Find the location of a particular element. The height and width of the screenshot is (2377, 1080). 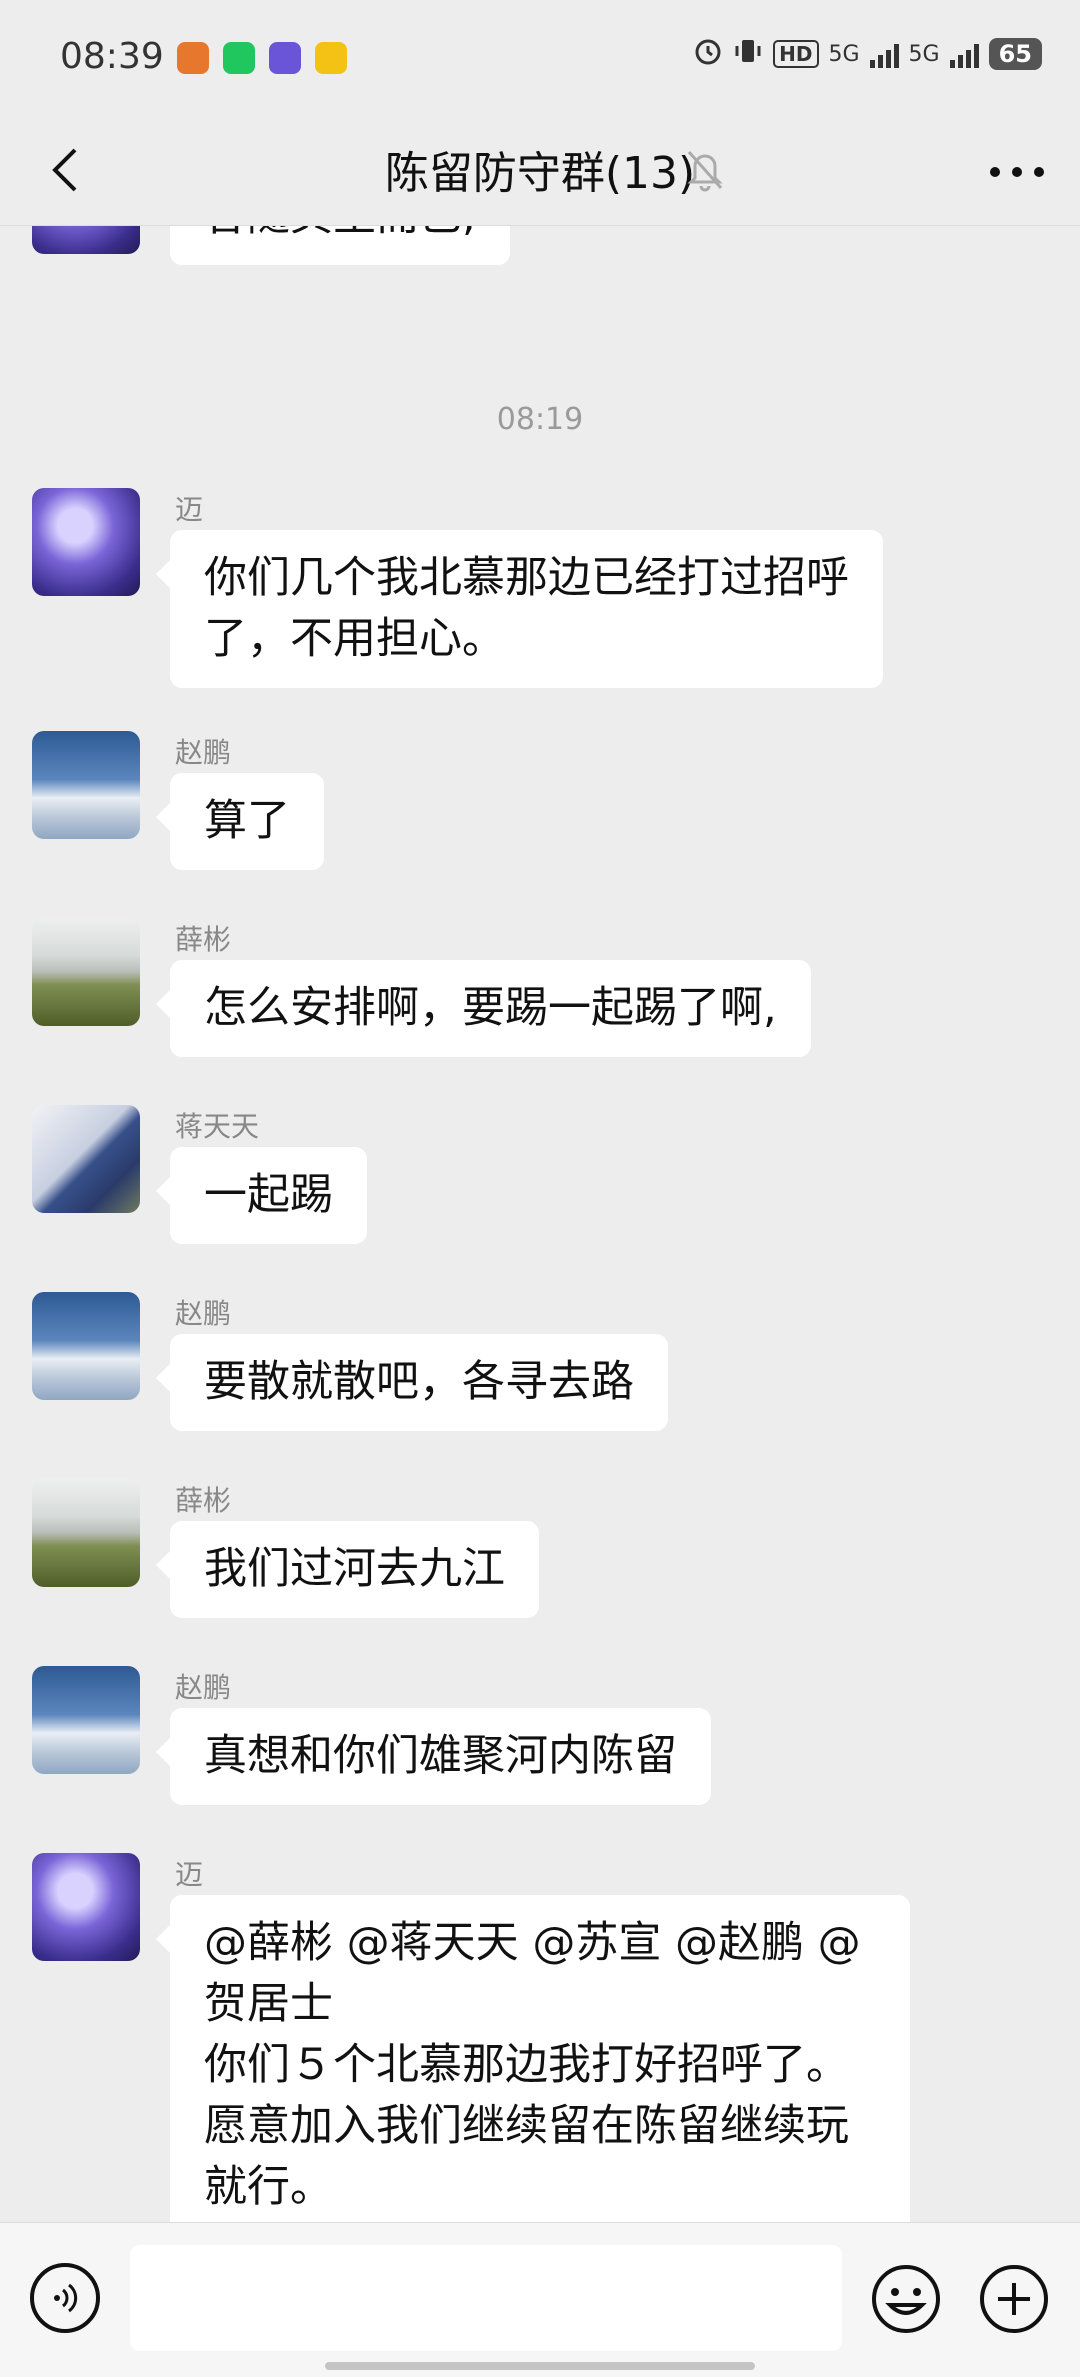

voice-button is located at coordinates (65, 2298).